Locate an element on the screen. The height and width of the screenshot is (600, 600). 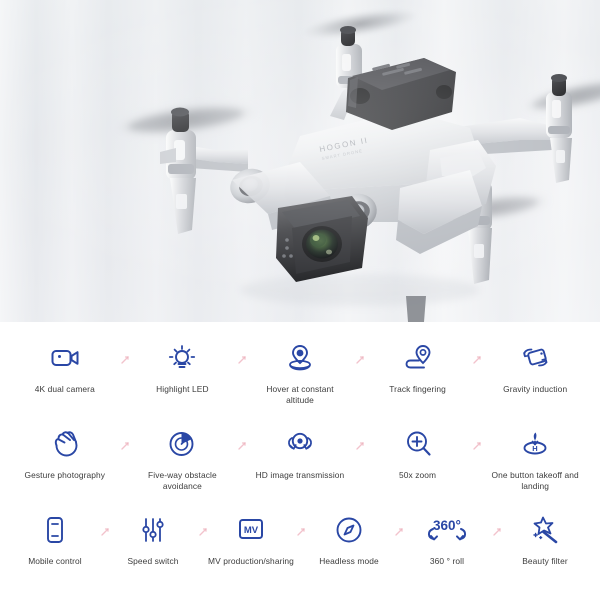
feature-item-hd-image-transmission: HD image transmission is located at coordinates (302, 467).